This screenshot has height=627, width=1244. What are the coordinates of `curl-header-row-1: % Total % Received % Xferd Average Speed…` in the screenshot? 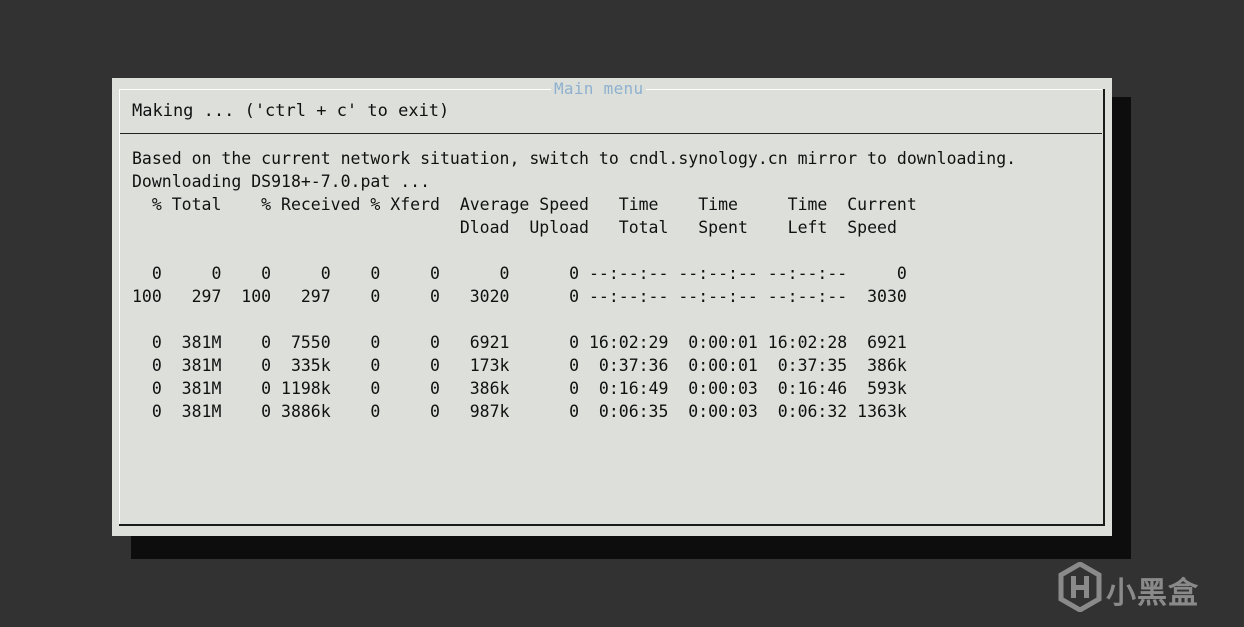 It's located at (524, 204).